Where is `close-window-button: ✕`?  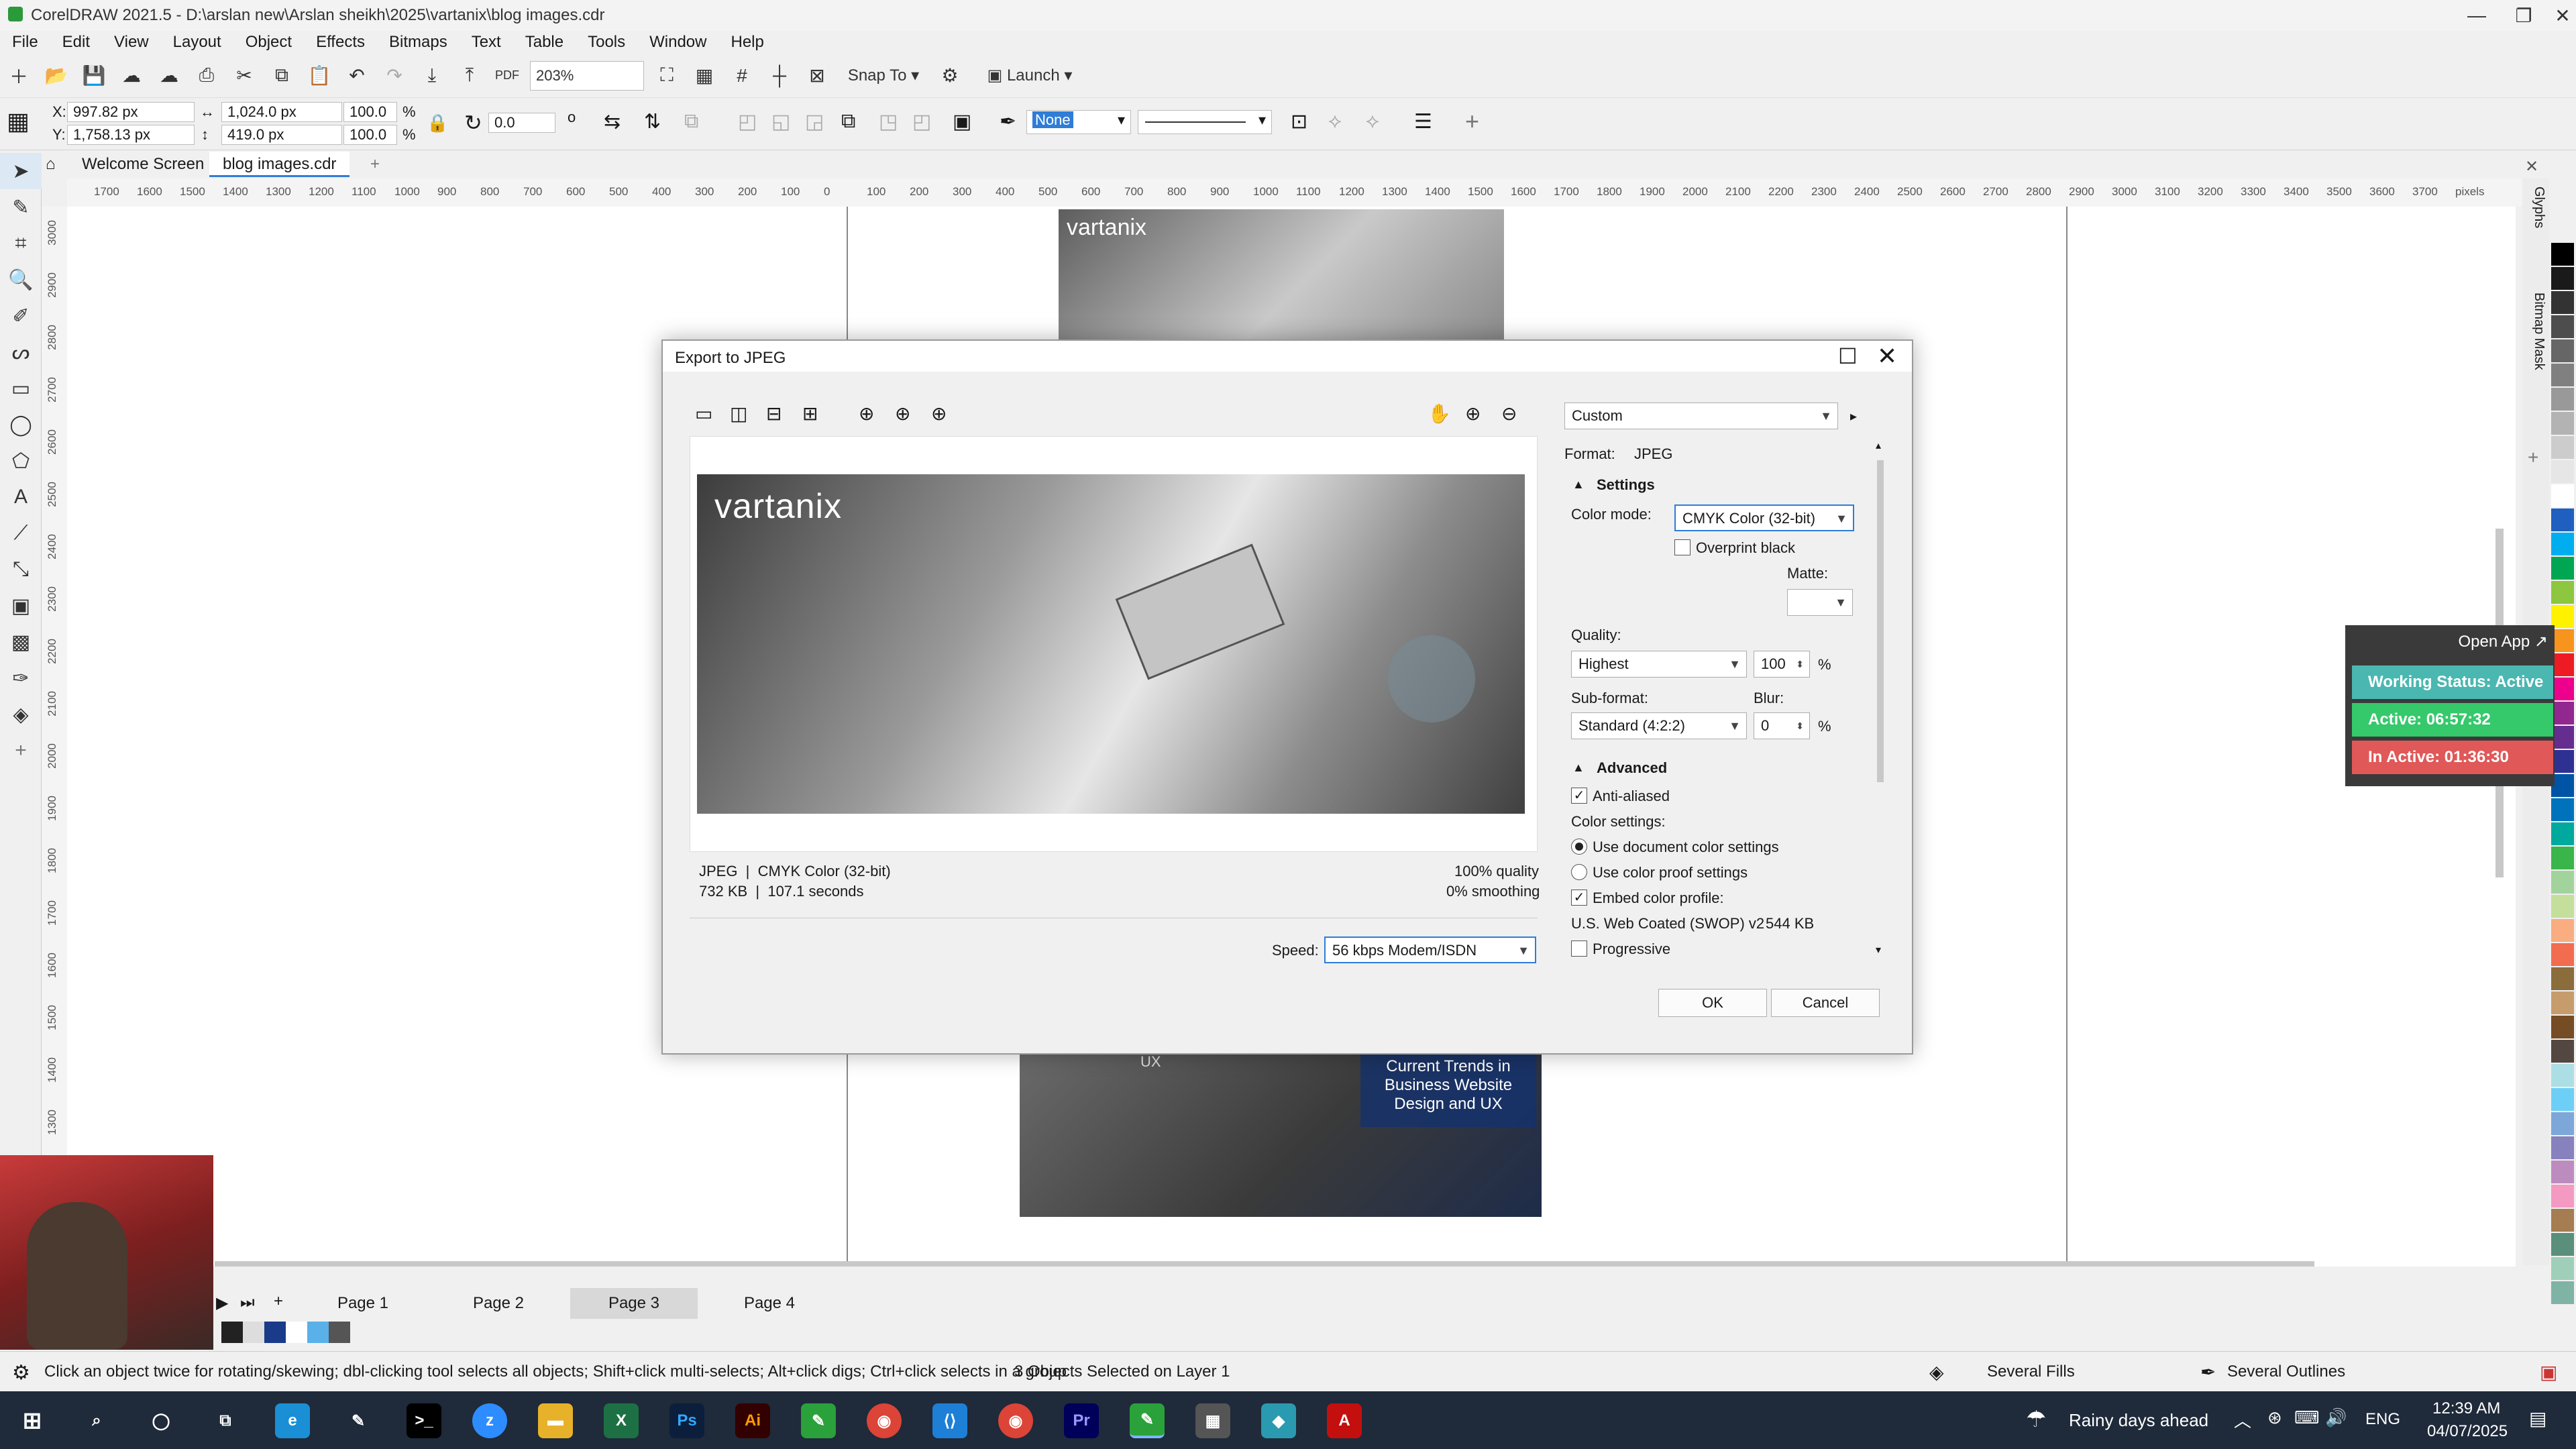 close-window-button: ✕ is located at coordinates (2559, 15).